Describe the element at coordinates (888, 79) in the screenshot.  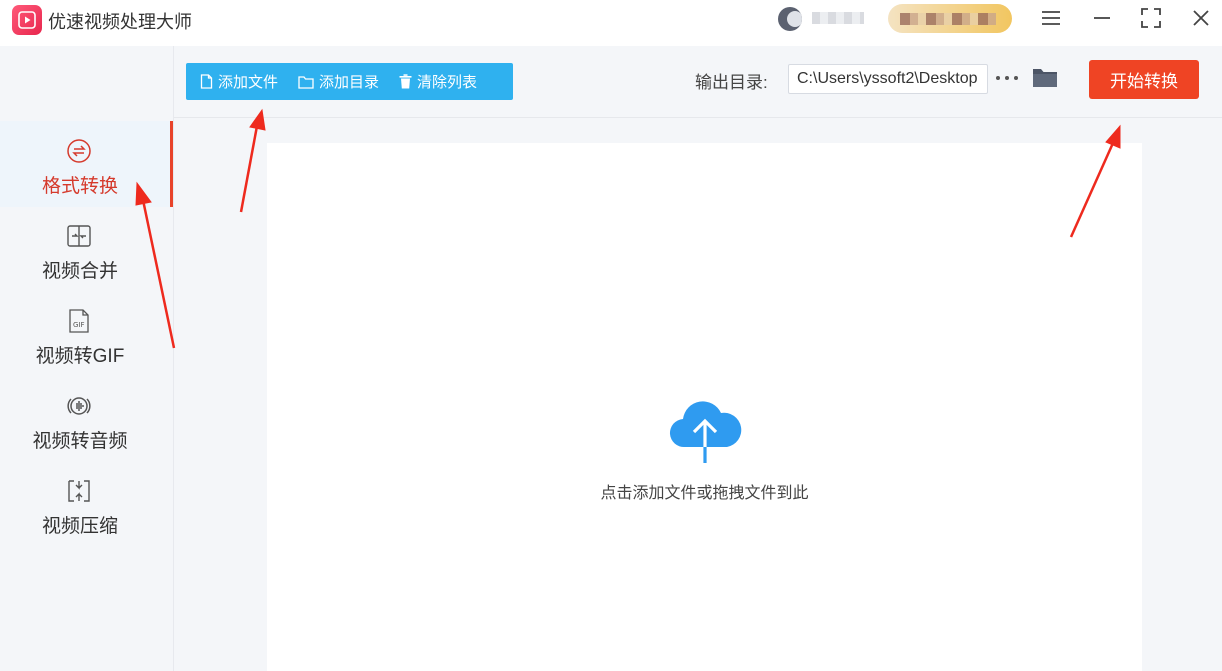
I see `output-dir-field: C:\Users\yssoft2\Desktop` at that location.